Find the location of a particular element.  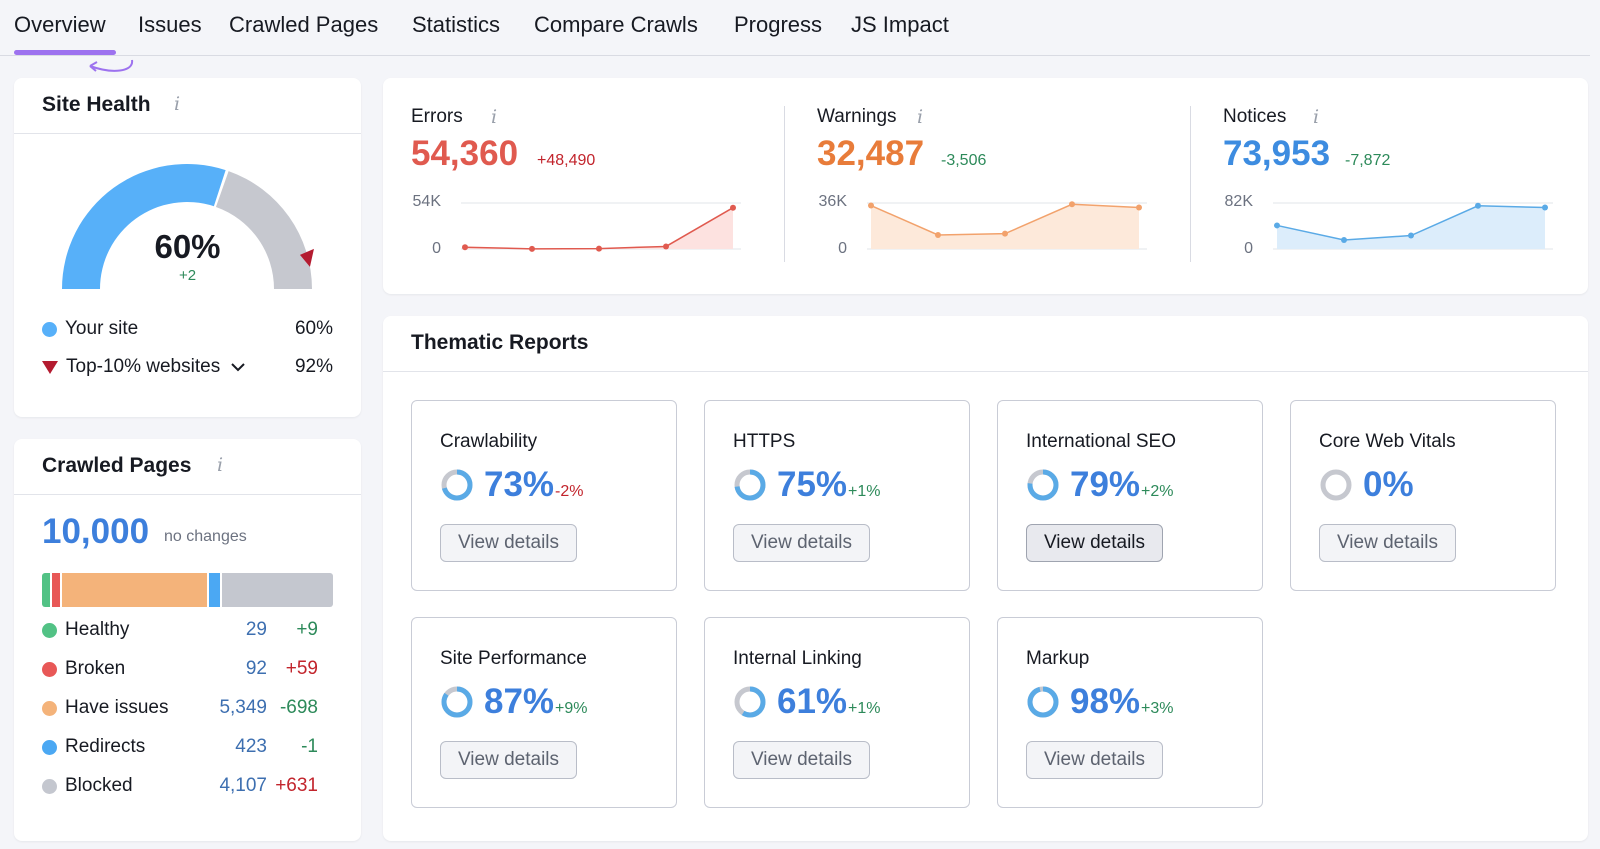

notices-count: 73,953 is located at coordinates (1276, 154).